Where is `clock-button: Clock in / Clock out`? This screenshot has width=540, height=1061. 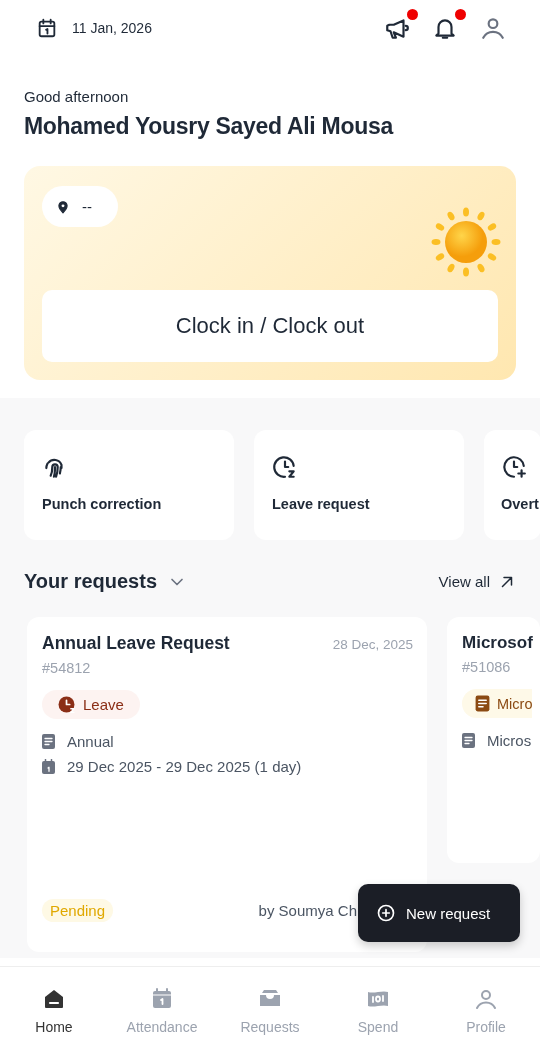
clock-button: Clock in / Clock out is located at coordinates (270, 326).